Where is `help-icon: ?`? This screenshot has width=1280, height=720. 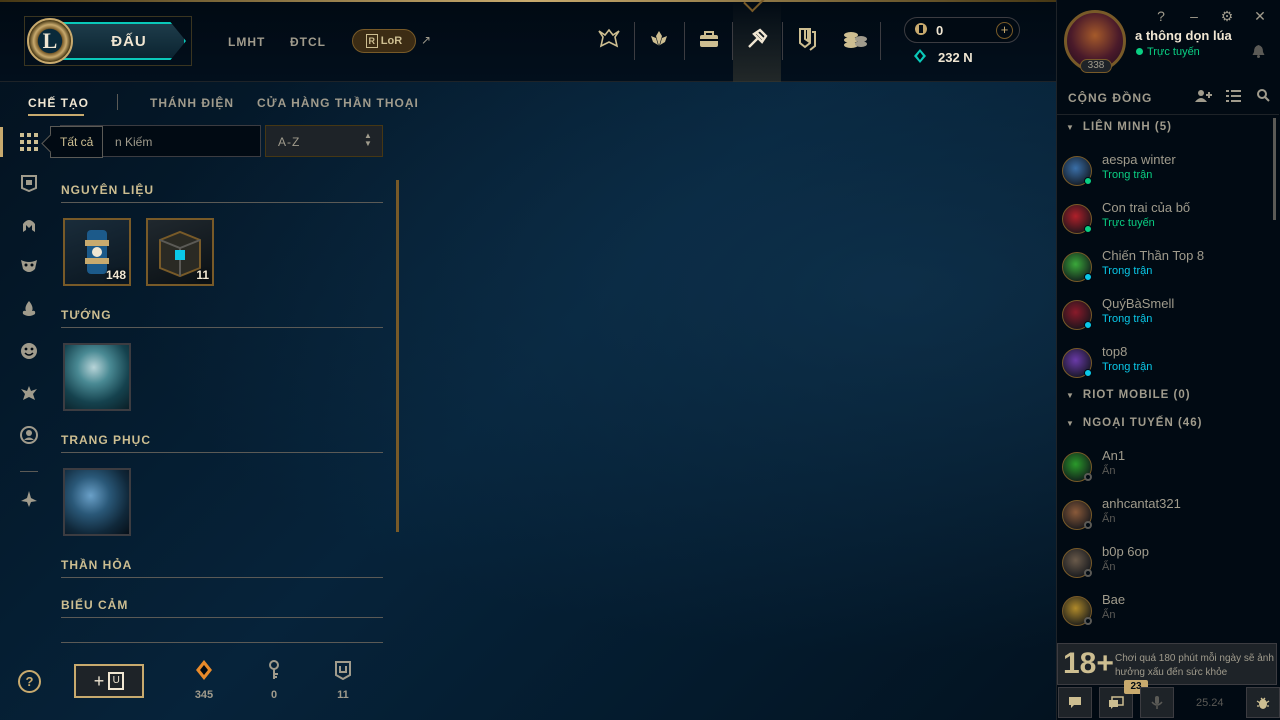 help-icon: ? is located at coordinates (1161, 16).